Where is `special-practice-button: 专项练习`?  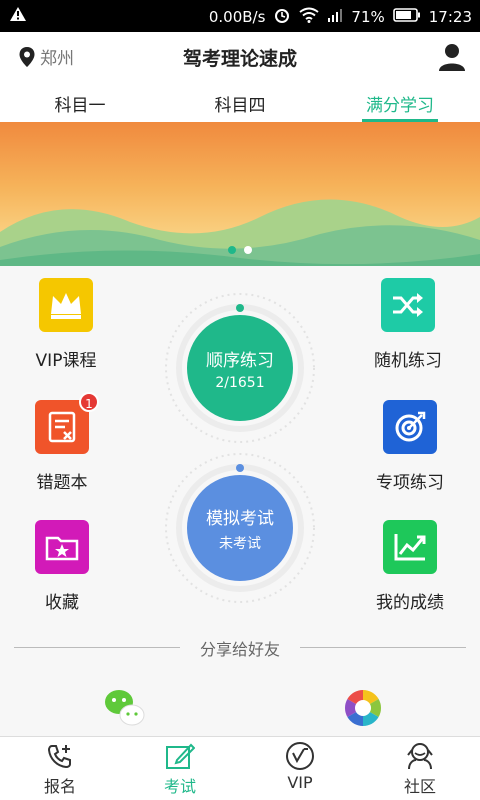 special-practice-button: 专项练习 is located at coordinates (410, 446).